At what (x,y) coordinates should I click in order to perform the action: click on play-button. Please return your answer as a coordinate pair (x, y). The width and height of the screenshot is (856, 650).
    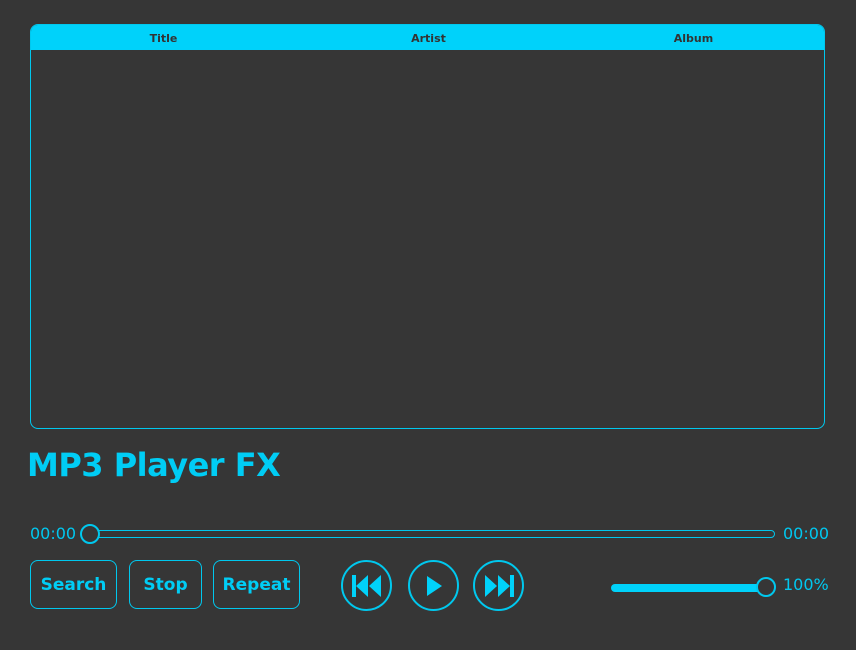
    Looking at the image, I should click on (433, 585).